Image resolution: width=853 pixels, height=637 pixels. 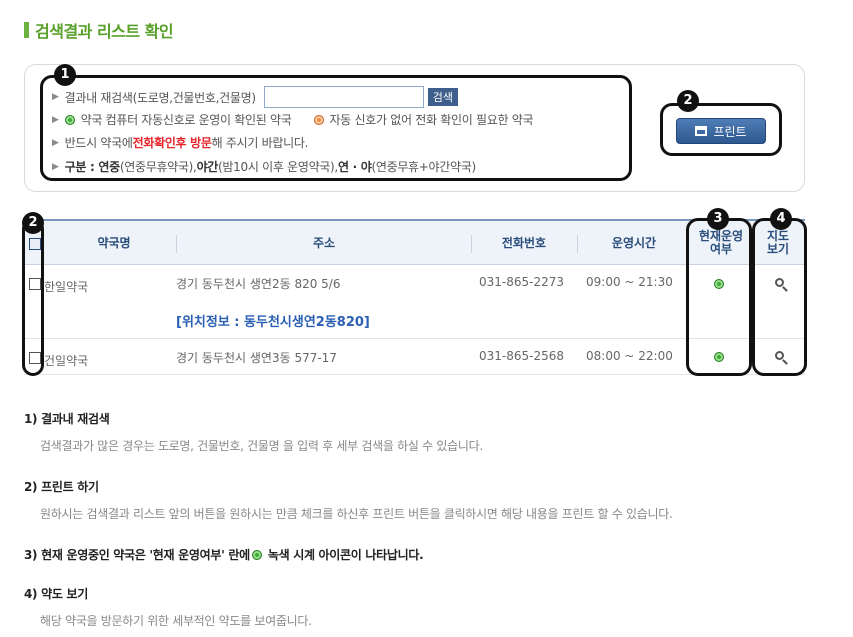 I want to click on pharmacy-name: 한일약국, so click(x=66, y=287).